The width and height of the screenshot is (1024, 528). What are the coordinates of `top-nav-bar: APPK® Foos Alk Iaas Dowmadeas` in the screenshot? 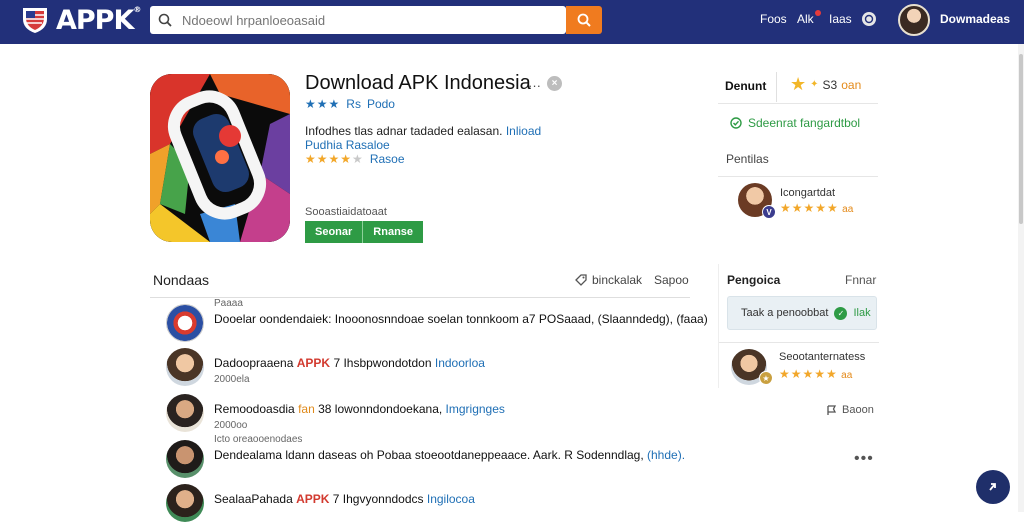 It's located at (512, 22).